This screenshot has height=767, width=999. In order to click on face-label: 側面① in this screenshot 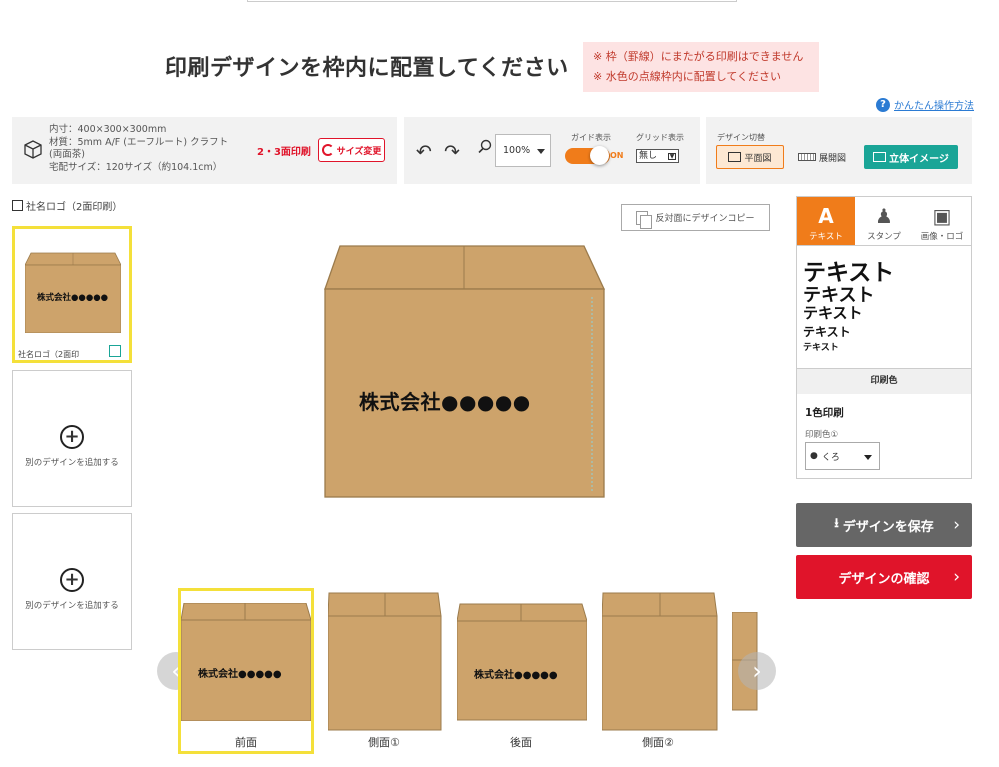, I will do `click(384, 742)`.